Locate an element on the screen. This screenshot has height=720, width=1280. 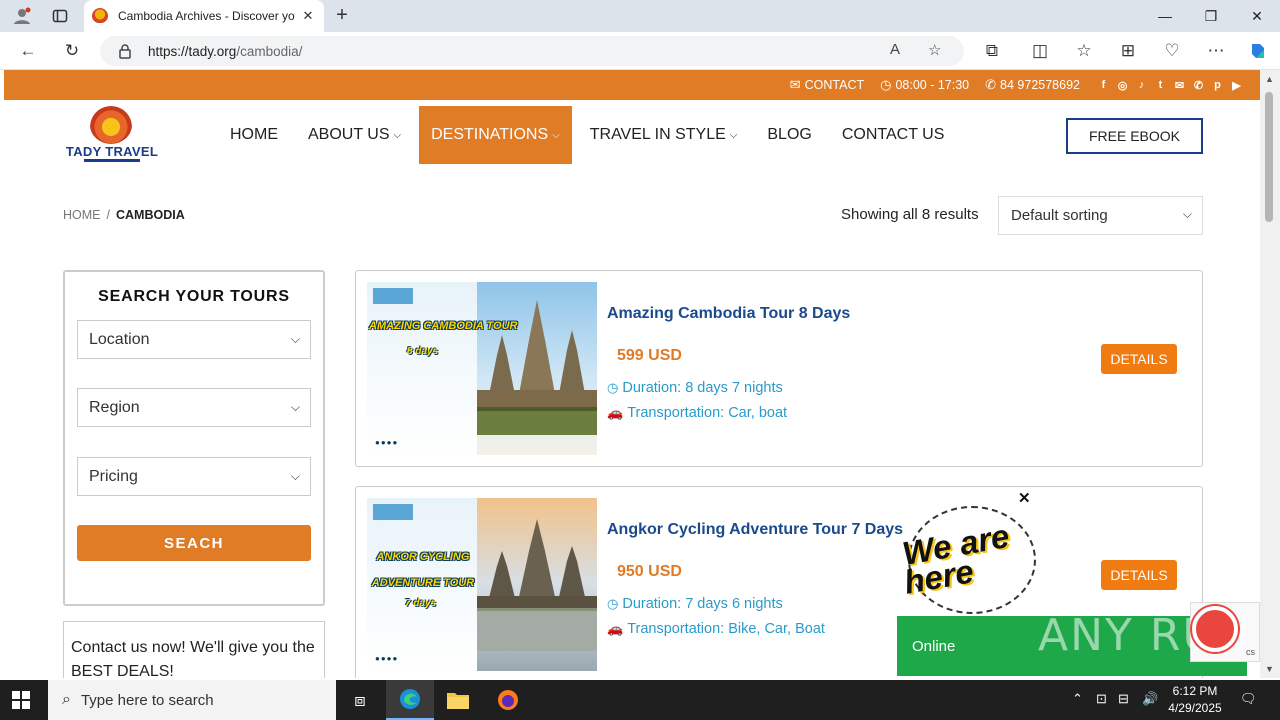
refresh-icon: ↻ is located at coordinates (72, 51).